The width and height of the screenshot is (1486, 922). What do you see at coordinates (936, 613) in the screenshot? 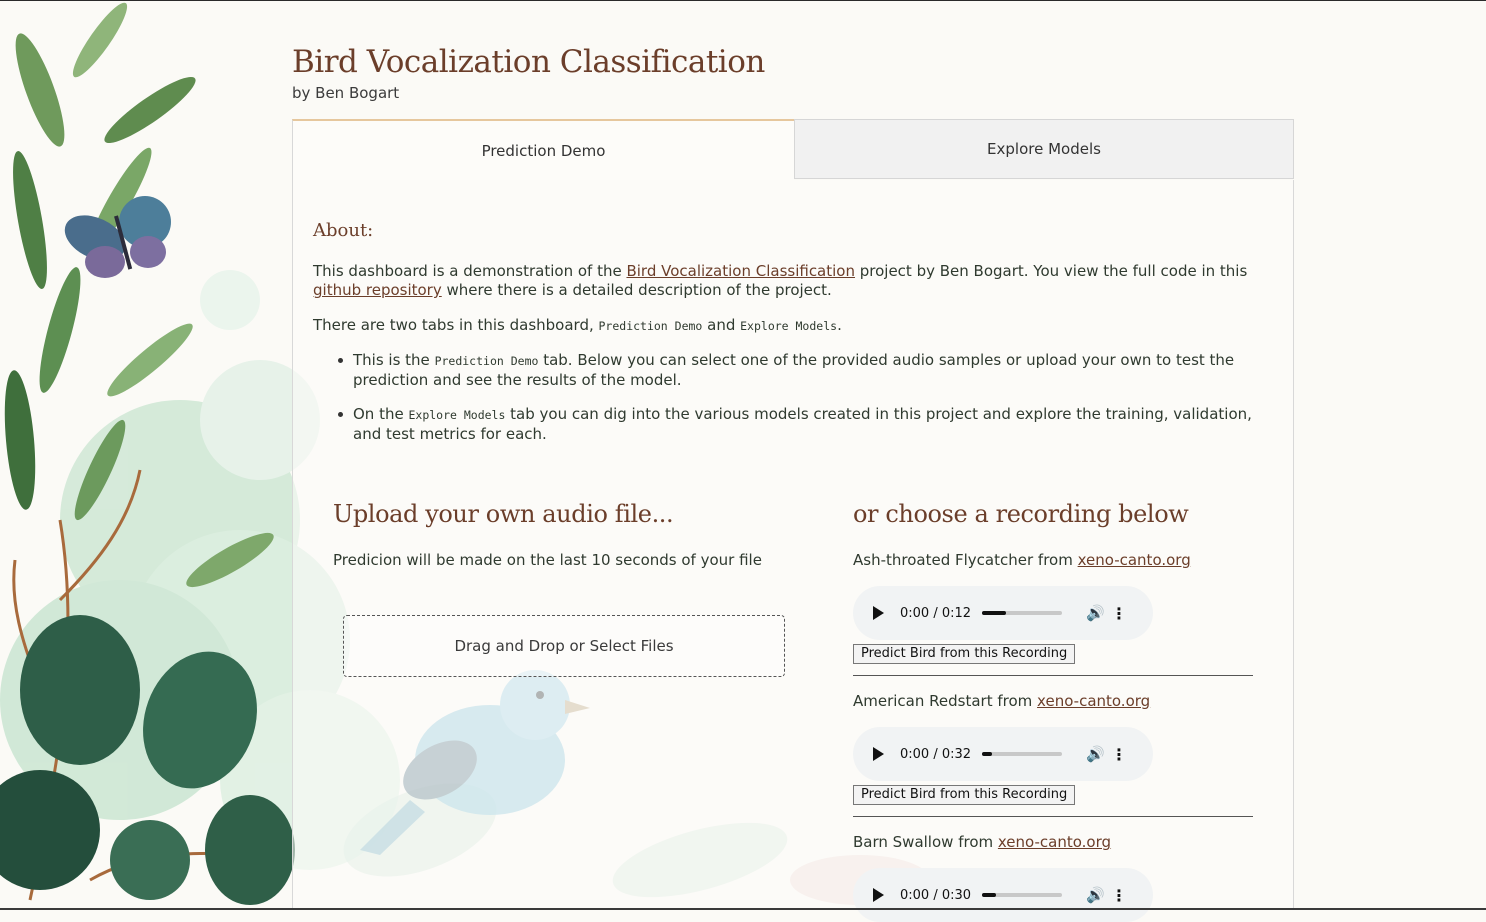
I see `time-display: 0:00 / 0:12` at bounding box center [936, 613].